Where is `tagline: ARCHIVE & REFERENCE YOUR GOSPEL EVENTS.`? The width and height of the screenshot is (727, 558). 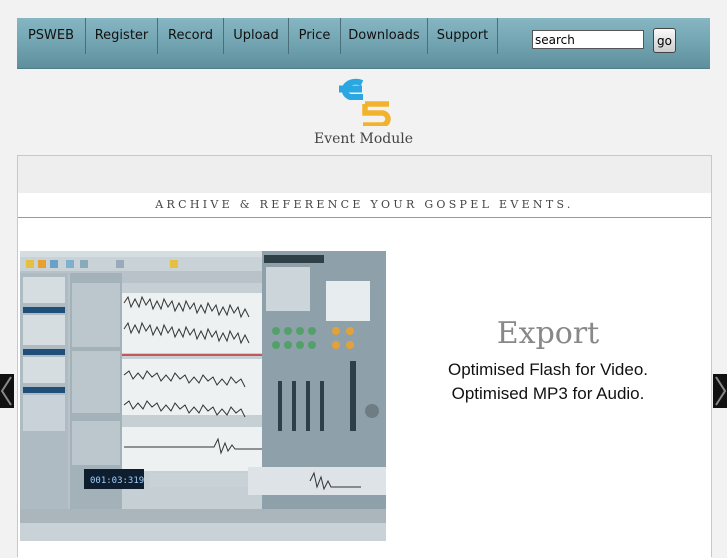
tagline: ARCHIVE & REFERENCE YOUR GOSPEL EVENTS. is located at coordinates (364, 205).